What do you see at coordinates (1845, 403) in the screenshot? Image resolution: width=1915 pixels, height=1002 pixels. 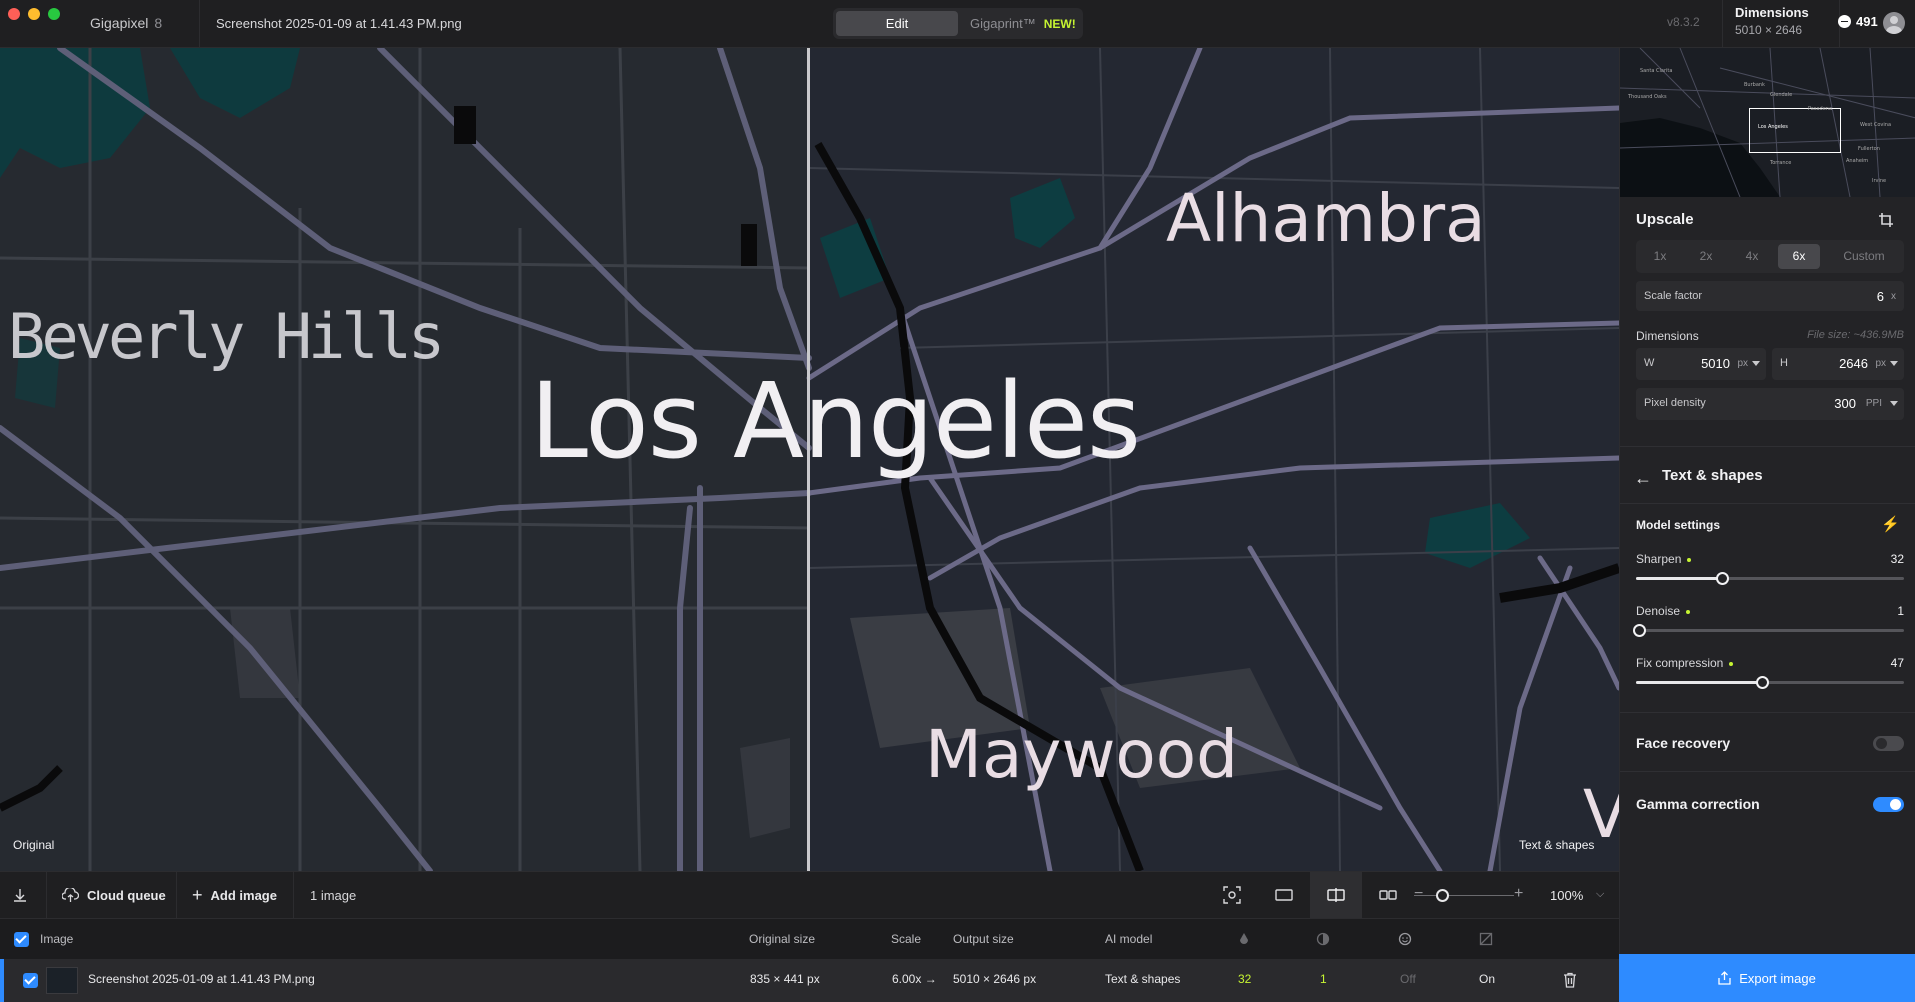 I see `pixel-density-value: 300` at bounding box center [1845, 403].